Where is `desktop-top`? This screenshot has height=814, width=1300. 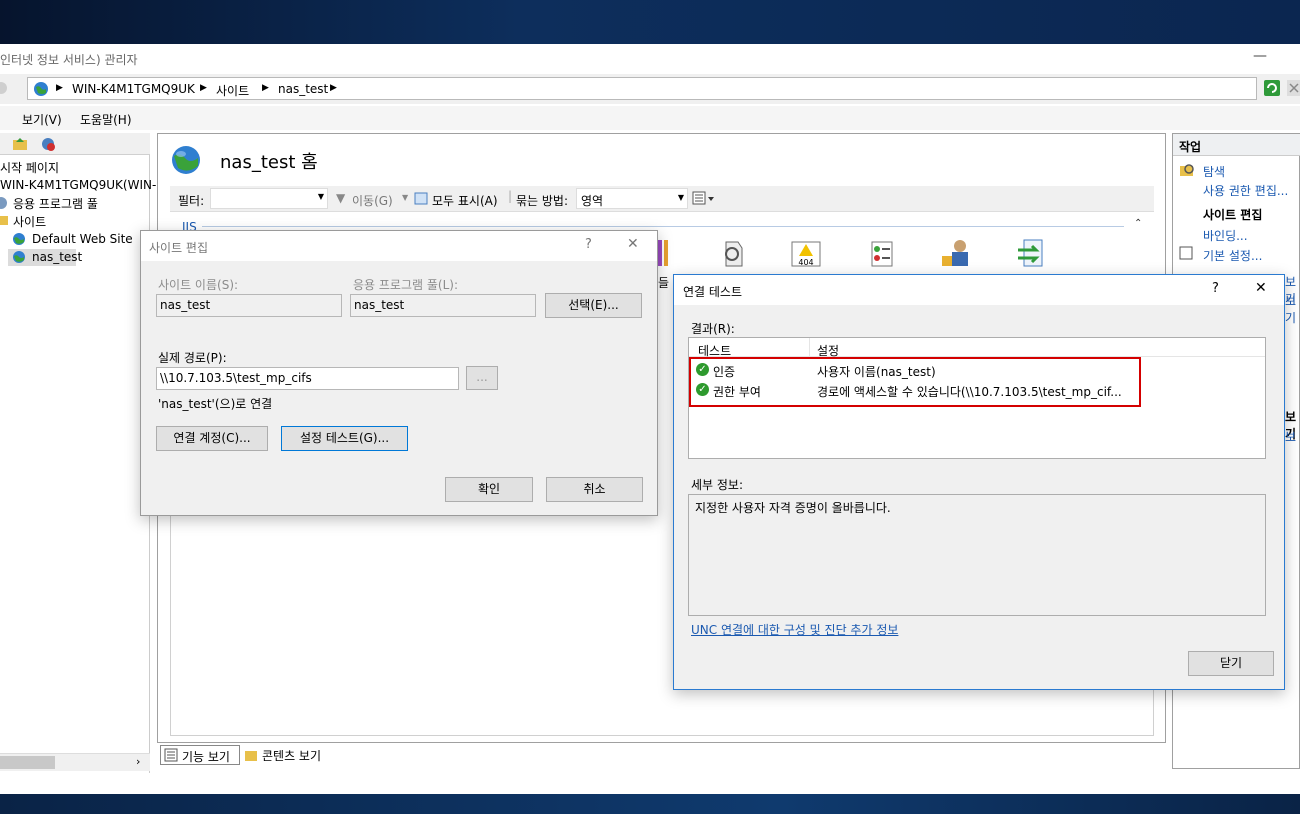
desktop-top is located at coordinates (650, 22).